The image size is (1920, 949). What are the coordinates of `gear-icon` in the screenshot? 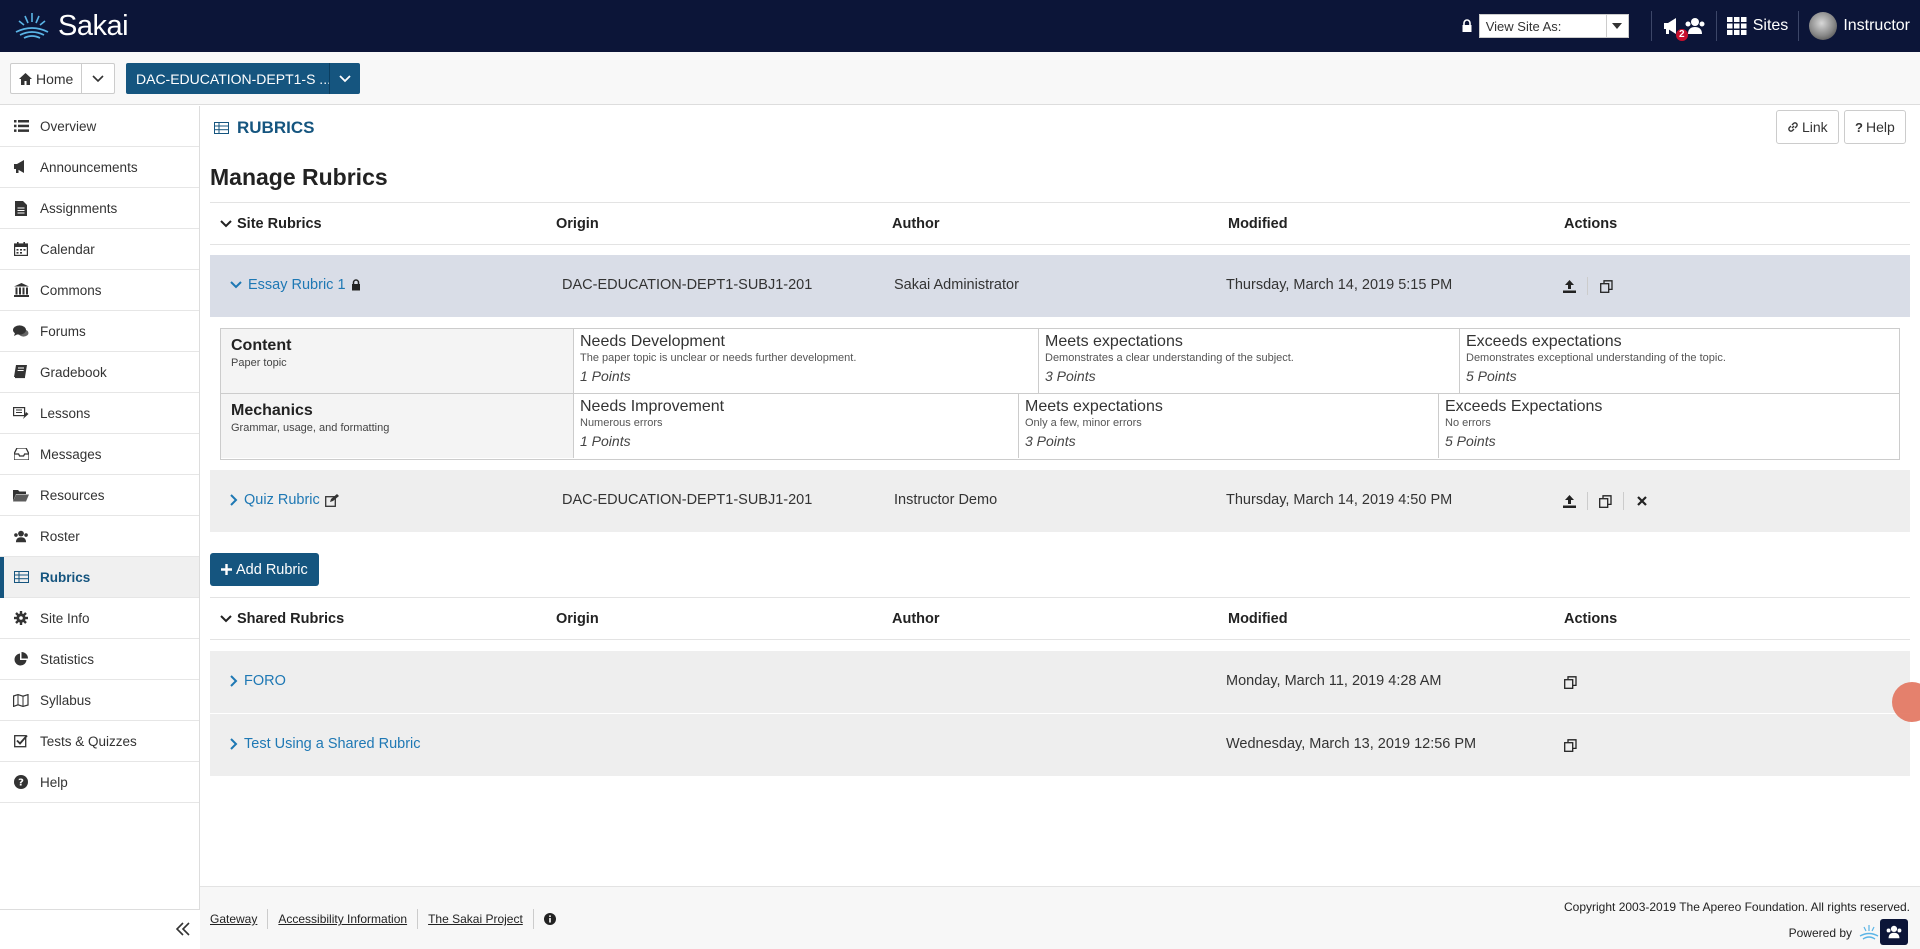 It's located at (21, 618).